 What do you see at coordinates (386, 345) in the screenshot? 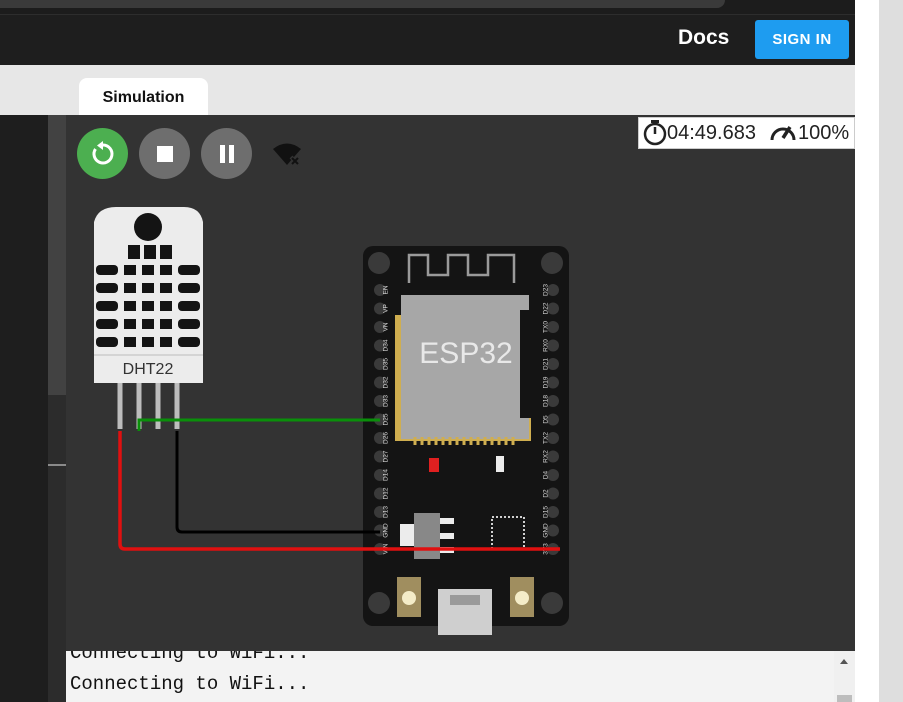
I see `esp32-pin-label: D34` at bounding box center [386, 345].